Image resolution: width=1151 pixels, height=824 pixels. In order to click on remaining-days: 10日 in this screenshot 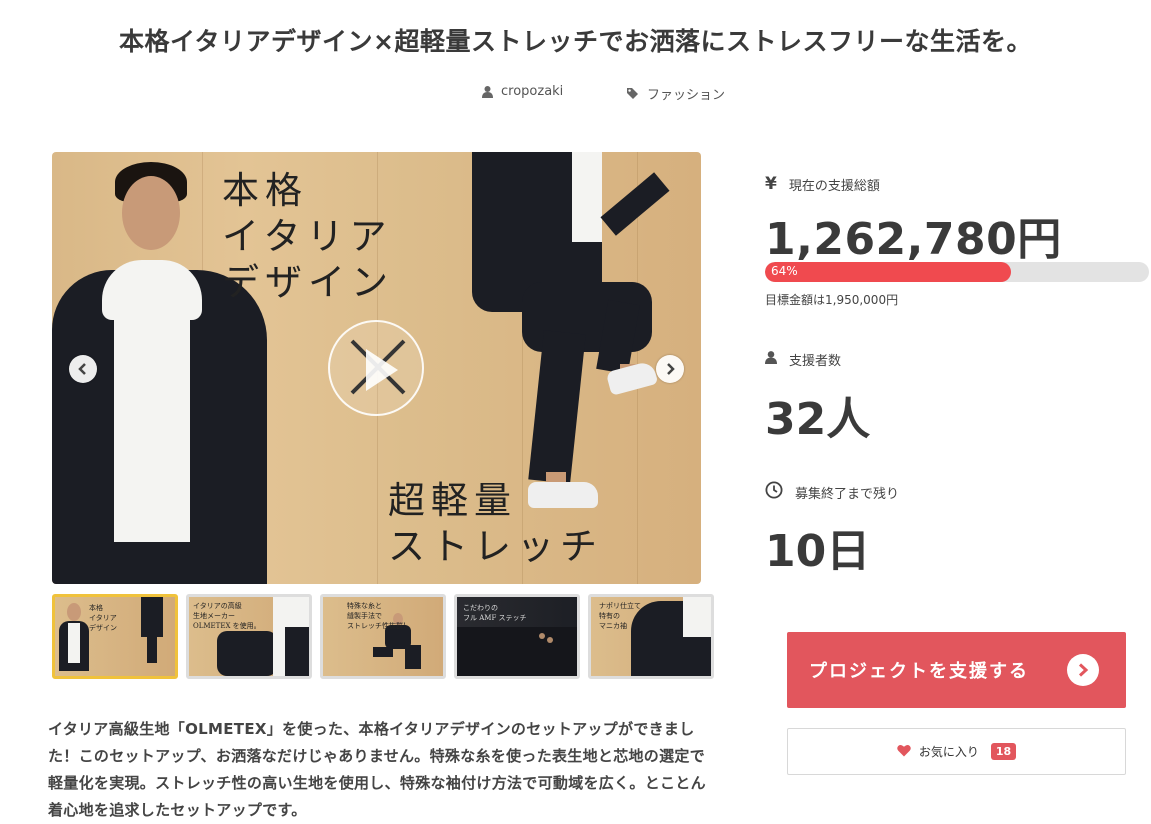, I will do `click(818, 551)`.